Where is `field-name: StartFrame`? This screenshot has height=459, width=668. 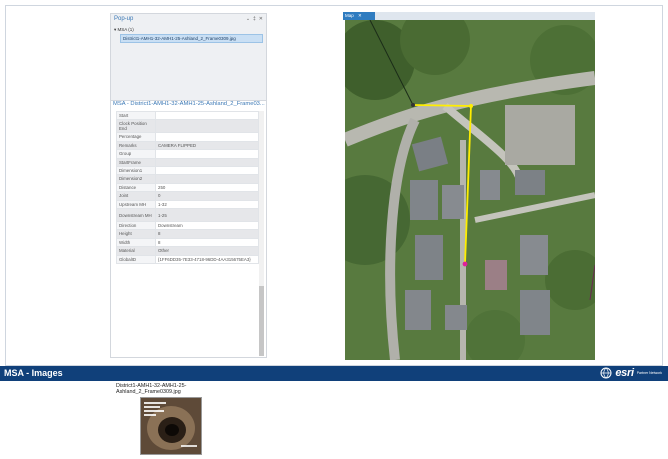
field-name: StartFrame is located at coordinates (136, 162).